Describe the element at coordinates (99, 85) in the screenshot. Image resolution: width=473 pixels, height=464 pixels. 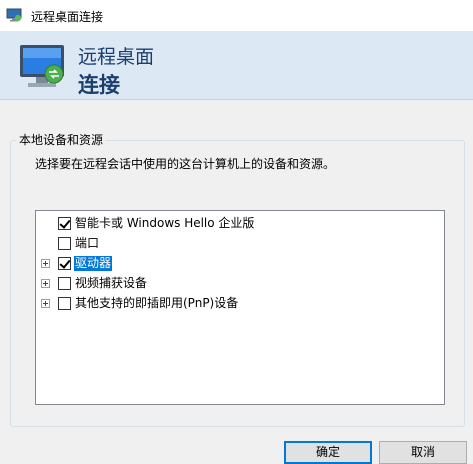
I see `banner-title-line2: 连接` at that location.